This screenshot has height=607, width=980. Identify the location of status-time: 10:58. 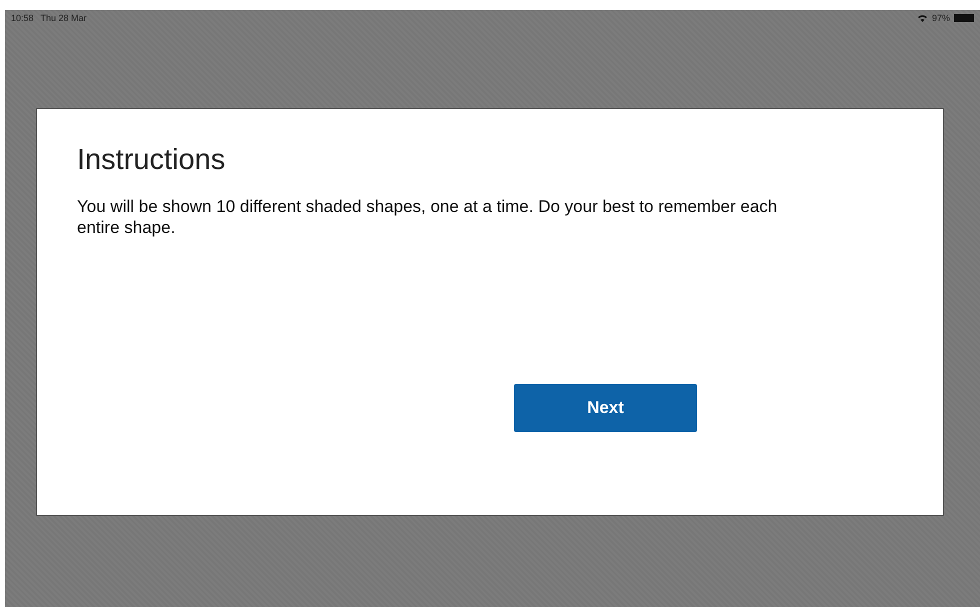
(22, 18).